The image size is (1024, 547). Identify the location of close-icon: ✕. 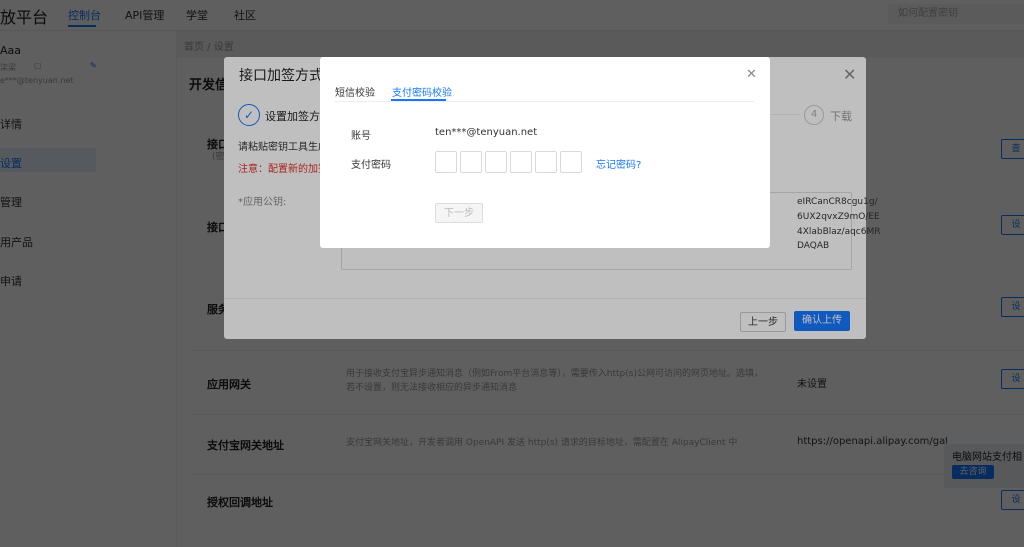
(751, 75).